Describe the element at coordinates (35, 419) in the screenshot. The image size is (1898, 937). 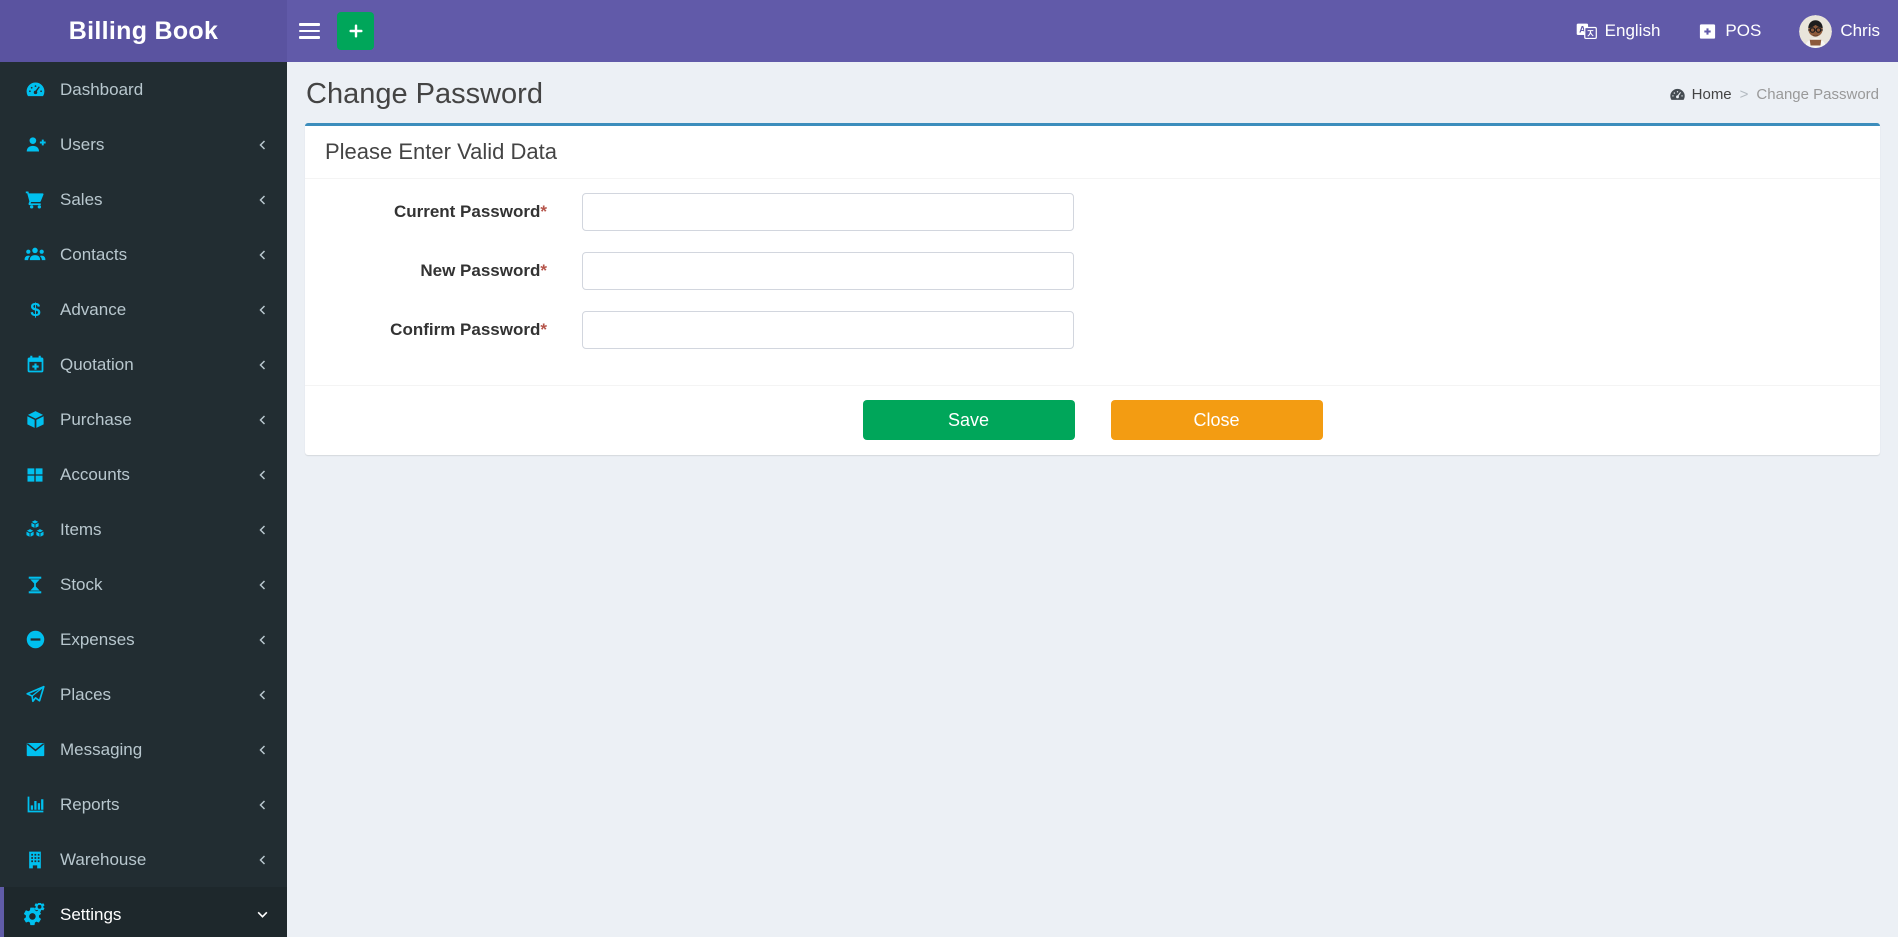
I see `cube-icon` at that location.